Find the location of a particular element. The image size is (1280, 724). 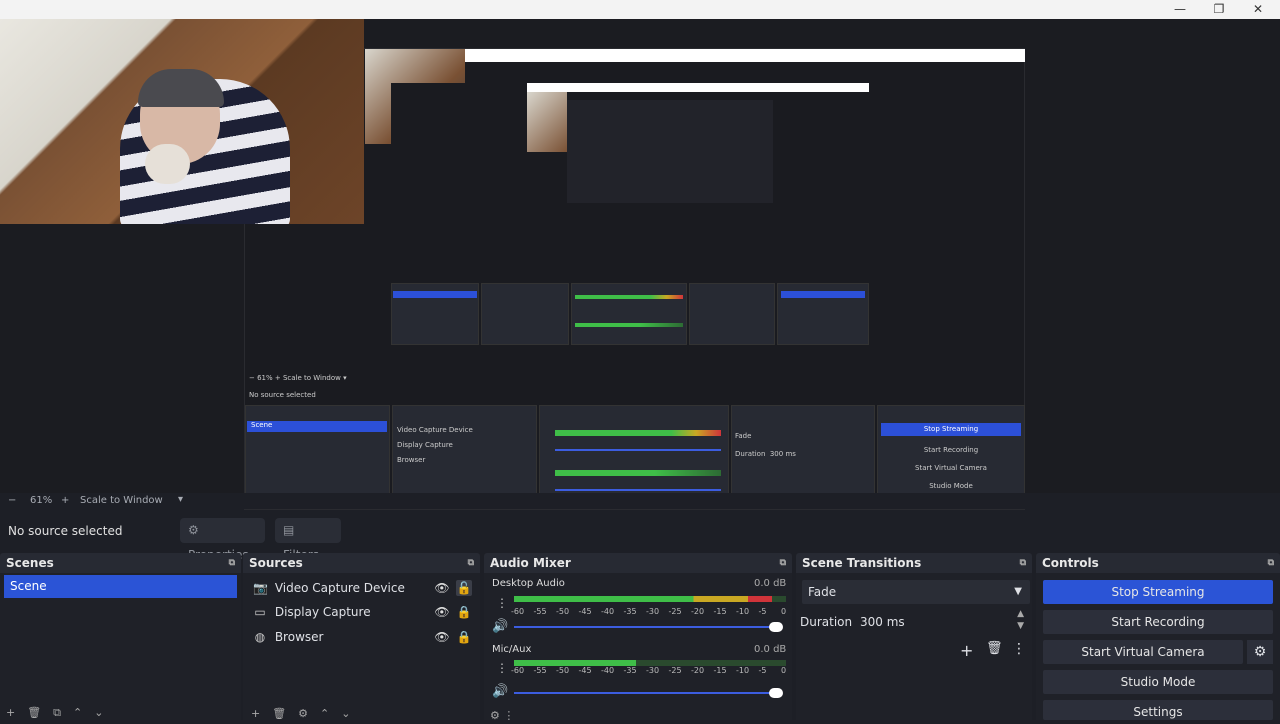

monitor-icon: ▭ is located at coordinates (260, 612).